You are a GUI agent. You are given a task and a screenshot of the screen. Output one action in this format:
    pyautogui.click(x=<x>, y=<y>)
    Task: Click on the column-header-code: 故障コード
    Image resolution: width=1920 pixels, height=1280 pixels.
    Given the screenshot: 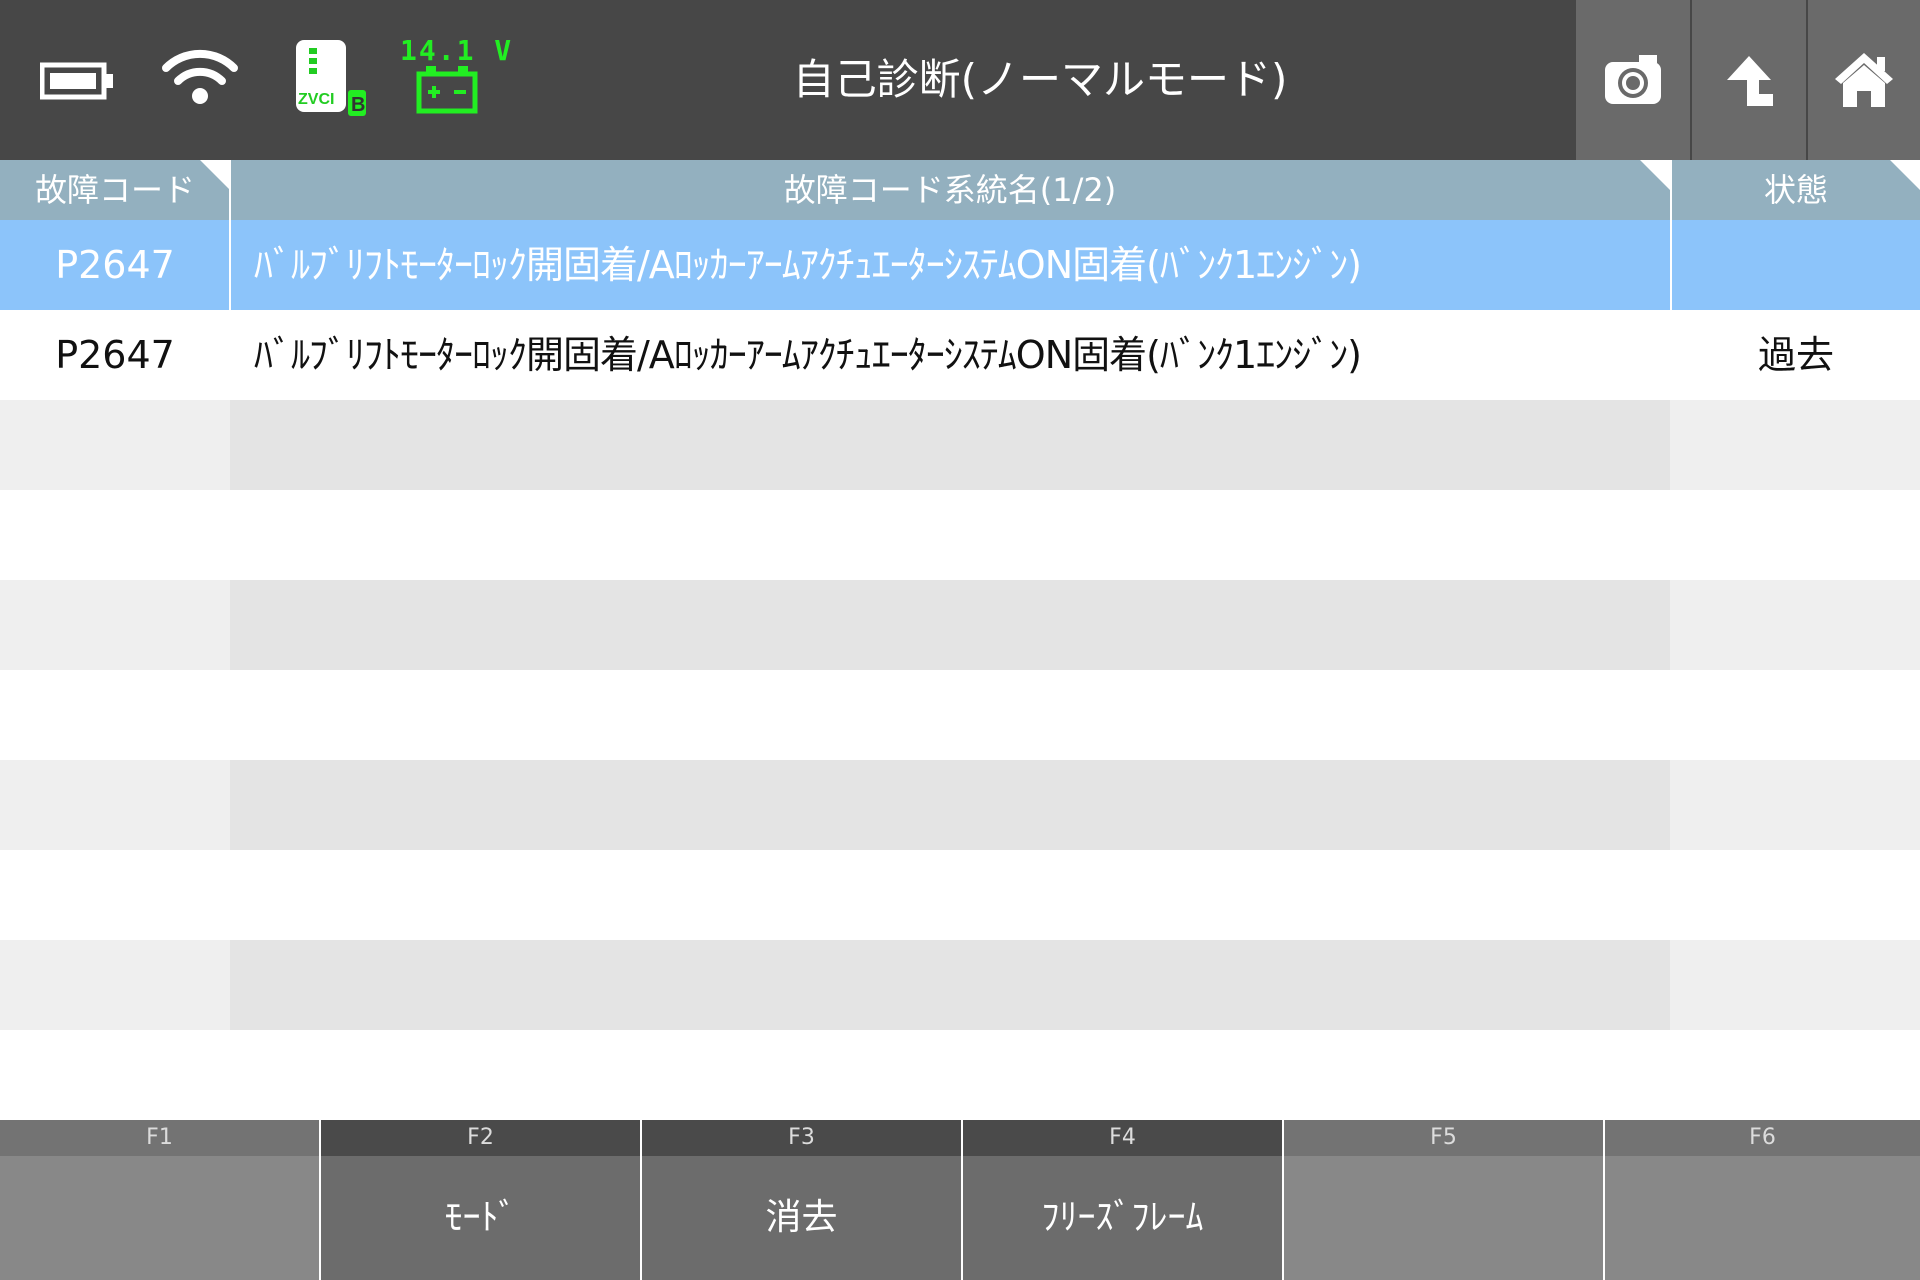 What is the action you would take?
    pyautogui.click(x=115, y=190)
    